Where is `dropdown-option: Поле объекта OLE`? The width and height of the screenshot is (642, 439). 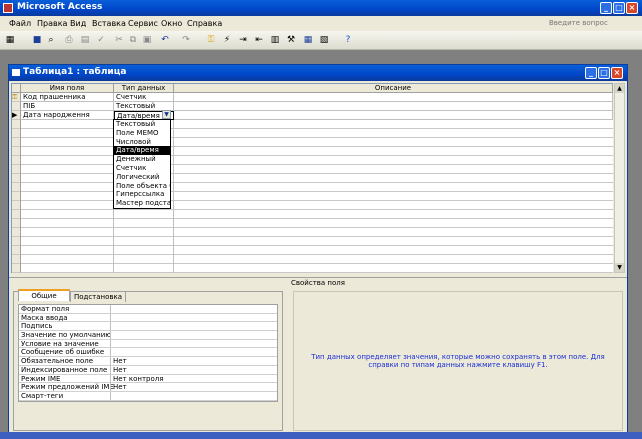
dropdown-option: Поле объекта OLE is located at coordinates (142, 186).